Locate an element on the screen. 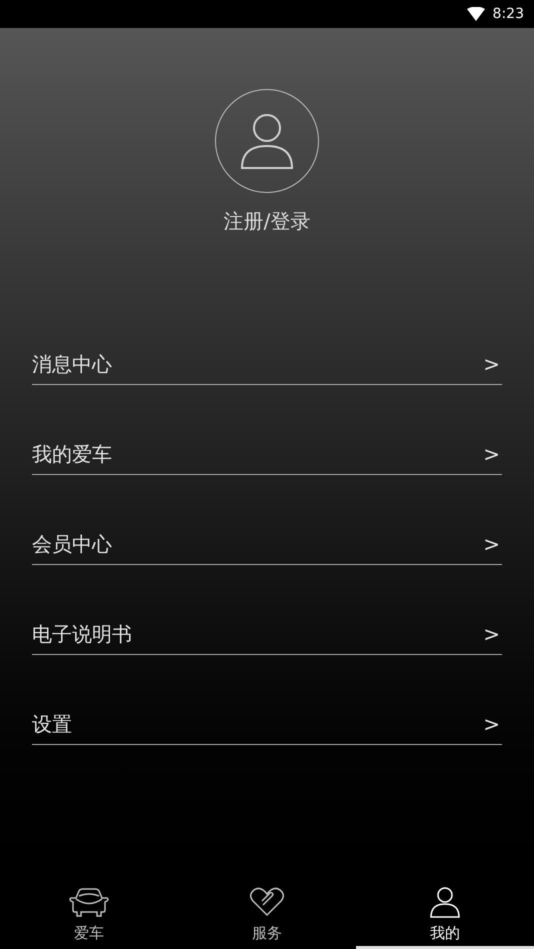 The height and width of the screenshot is (949, 534). menu-item: 会员中心 > is located at coordinates (267, 520).